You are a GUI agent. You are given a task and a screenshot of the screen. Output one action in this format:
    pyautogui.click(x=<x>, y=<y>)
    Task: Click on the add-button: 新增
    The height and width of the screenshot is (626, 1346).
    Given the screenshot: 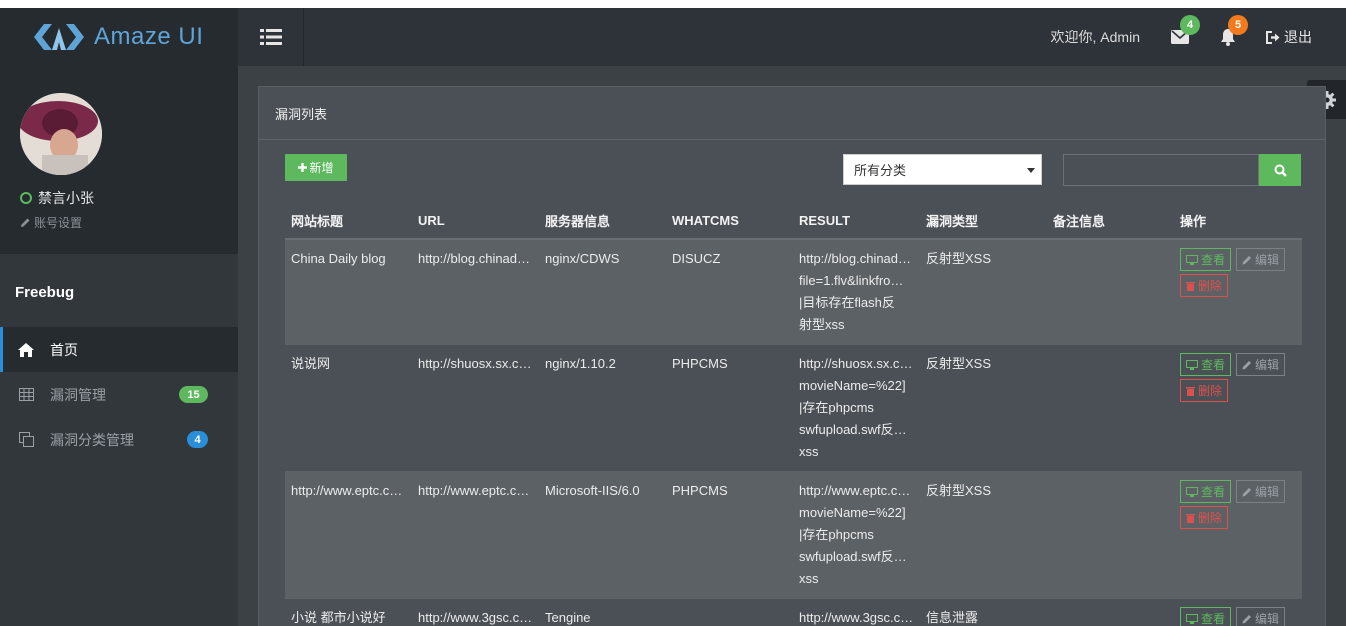 What is the action you would take?
    pyautogui.click(x=316, y=167)
    